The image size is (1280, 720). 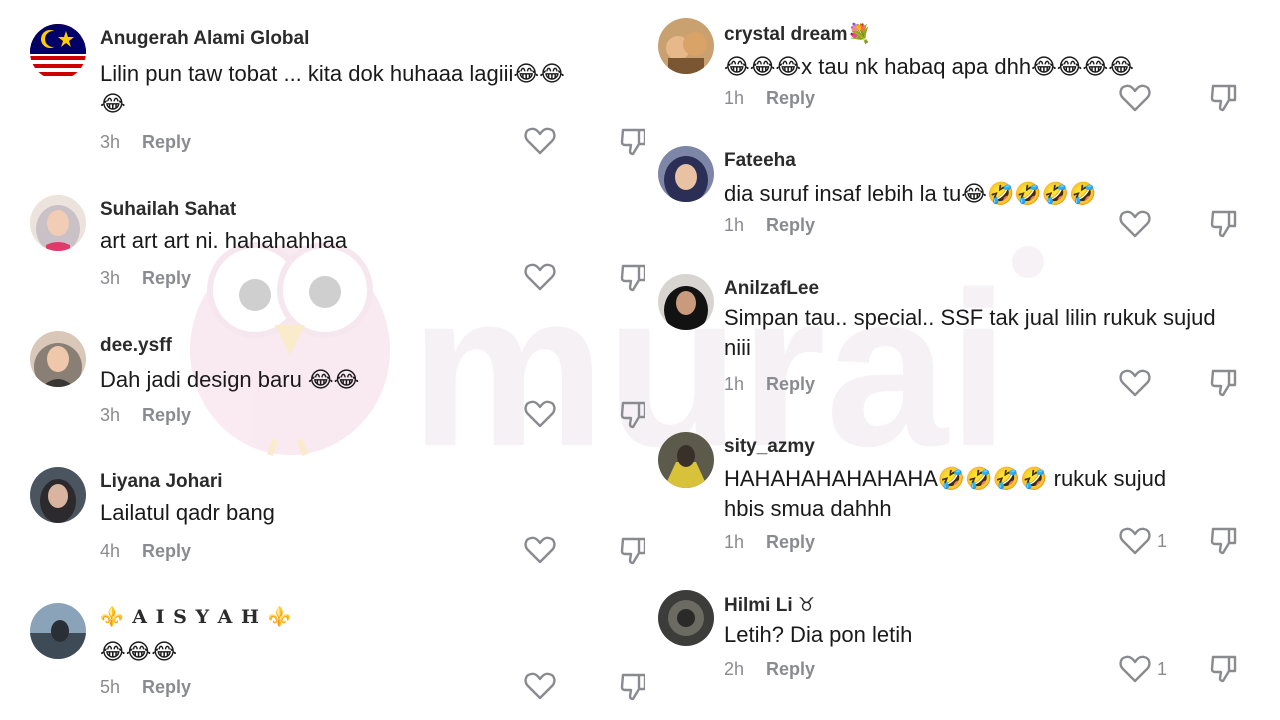 I want to click on username: Fateeha, so click(x=760, y=161).